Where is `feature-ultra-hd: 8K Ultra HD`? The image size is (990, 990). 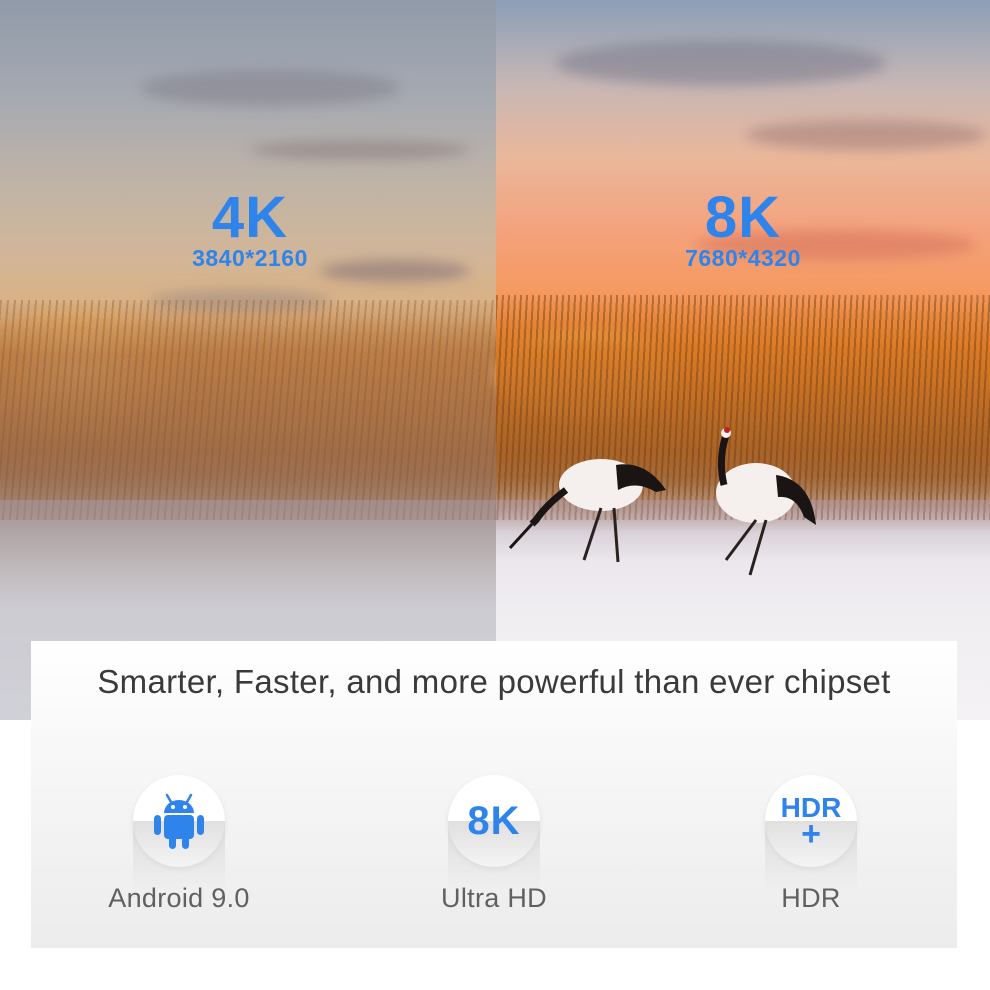
feature-ultra-hd: 8K Ultra HD is located at coordinates (494, 844).